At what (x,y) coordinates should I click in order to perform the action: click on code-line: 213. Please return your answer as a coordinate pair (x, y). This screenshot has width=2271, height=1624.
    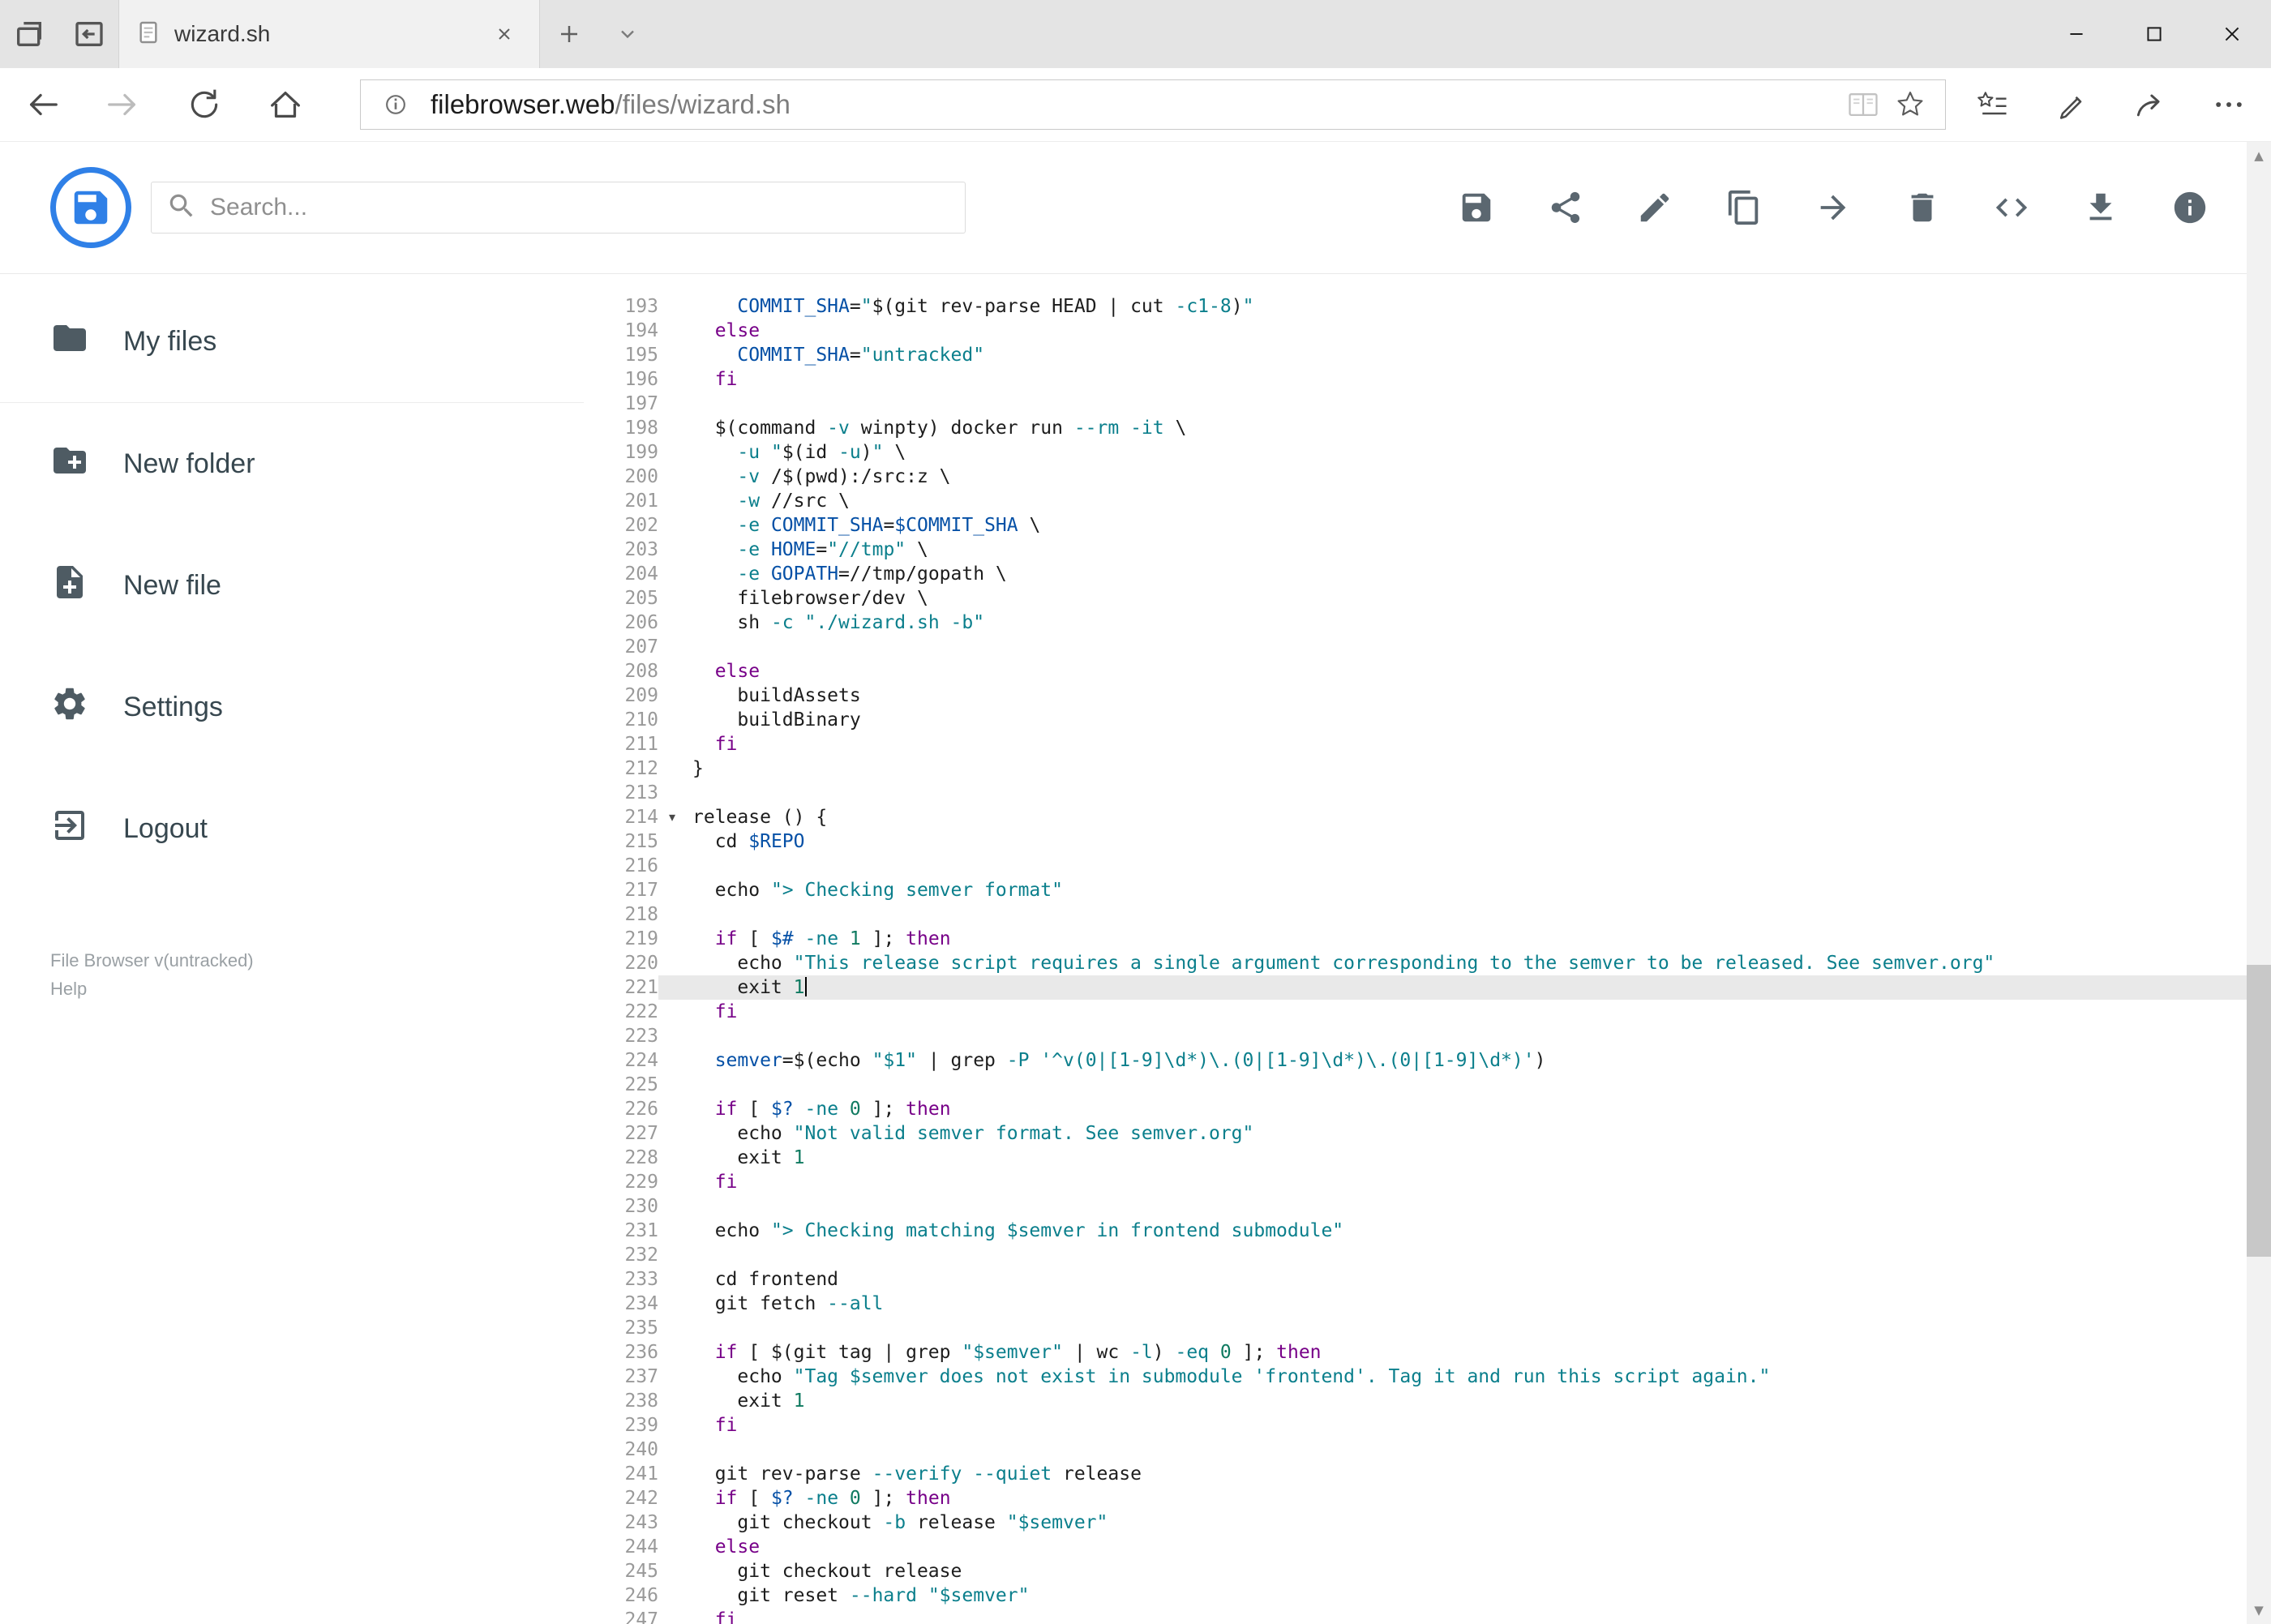
    Looking at the image, I should click on (1416, 793).